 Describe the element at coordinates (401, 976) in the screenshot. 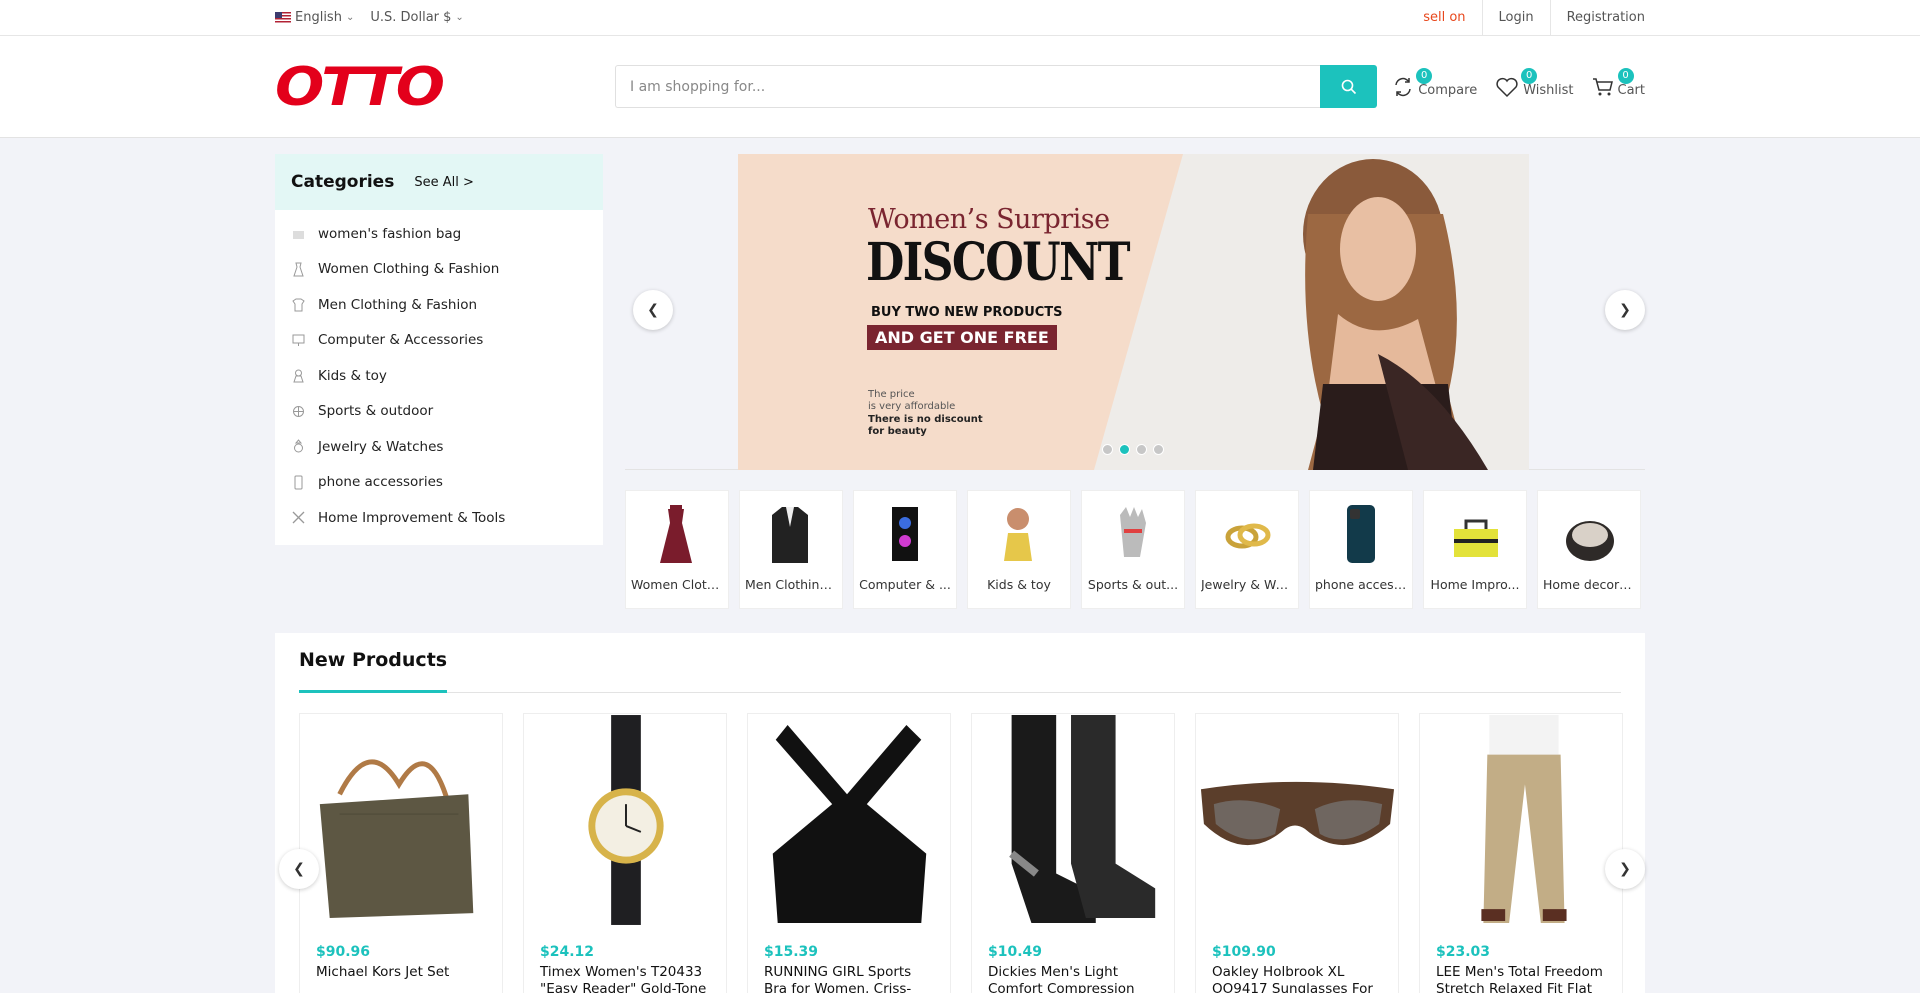

I see `product-name: Michael Kors Jet Set` at that location.